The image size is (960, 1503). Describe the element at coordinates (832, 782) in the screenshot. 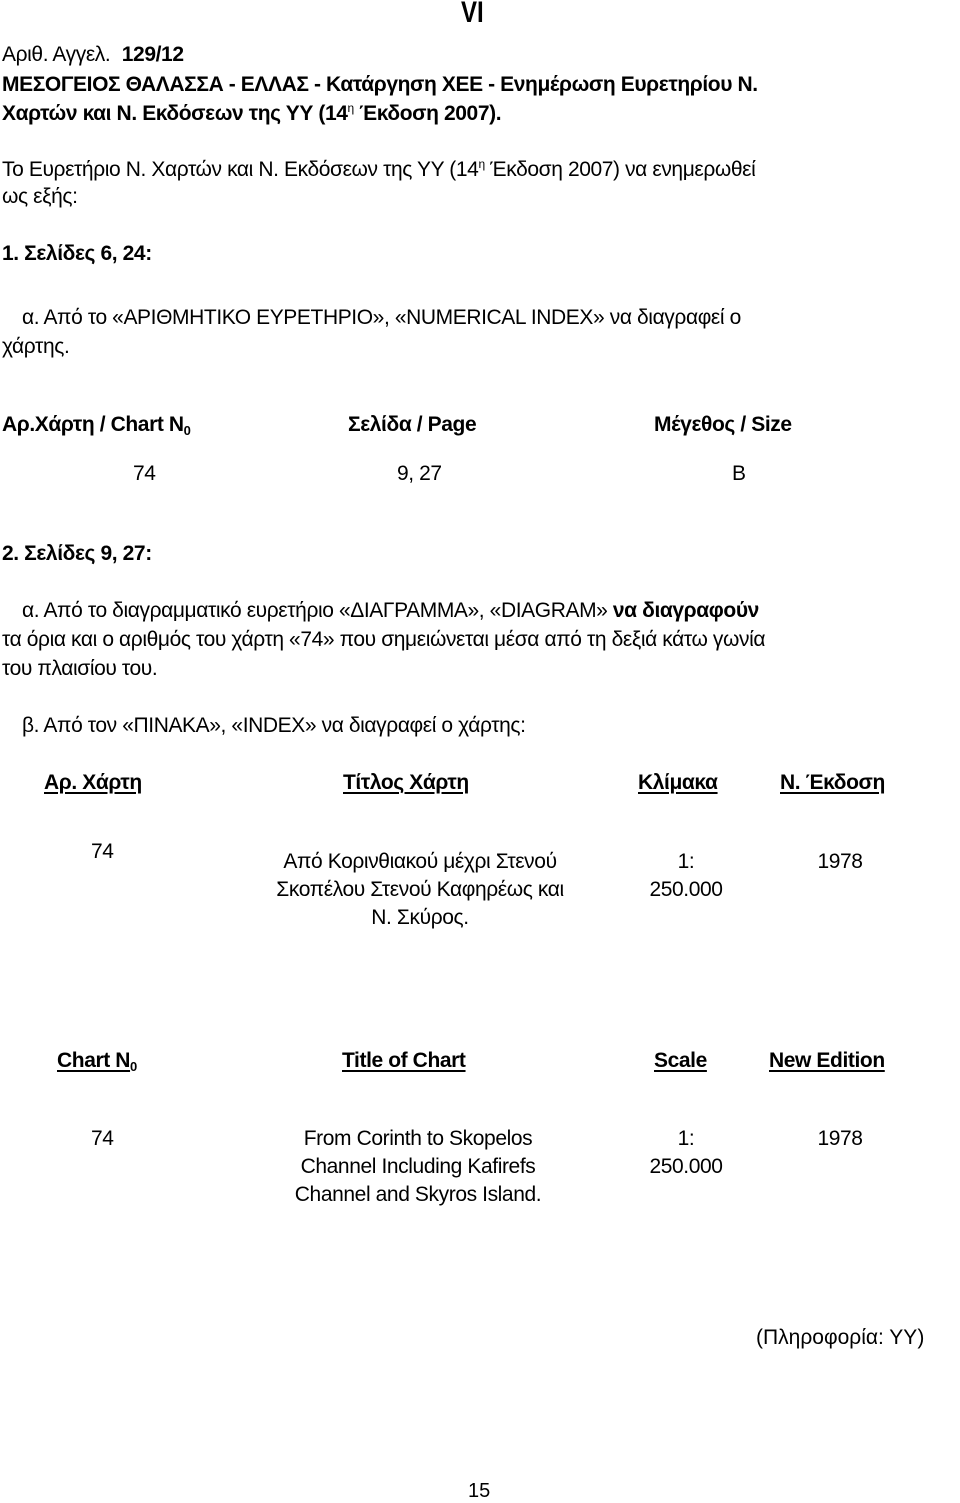

I see `greek-table-header-edition: Ν. Έκδοση` at that location.